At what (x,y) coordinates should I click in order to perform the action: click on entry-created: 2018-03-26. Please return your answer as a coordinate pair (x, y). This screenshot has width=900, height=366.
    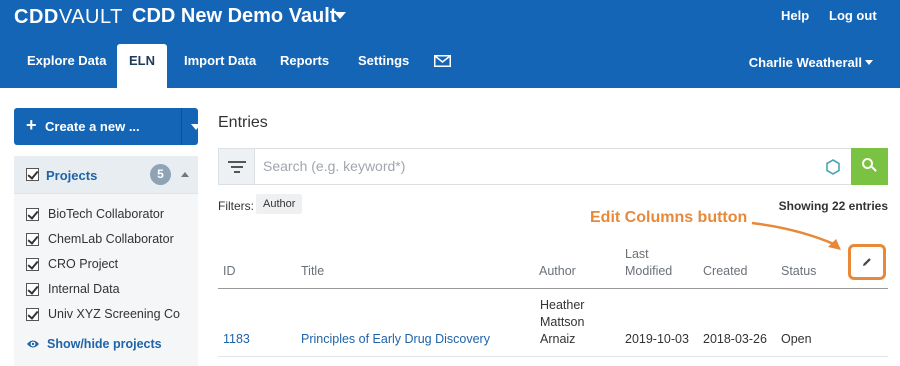
    Looking at the image, I should click on (735, 339).